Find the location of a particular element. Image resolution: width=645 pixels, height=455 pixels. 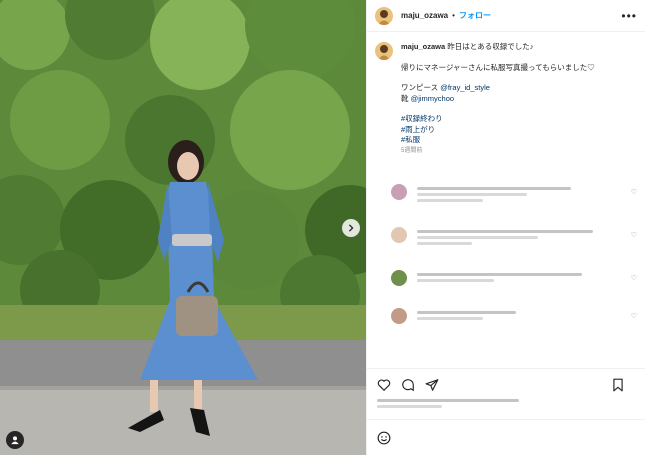

post-timestamp: 5週間前 is located at coordinates (412, 150).